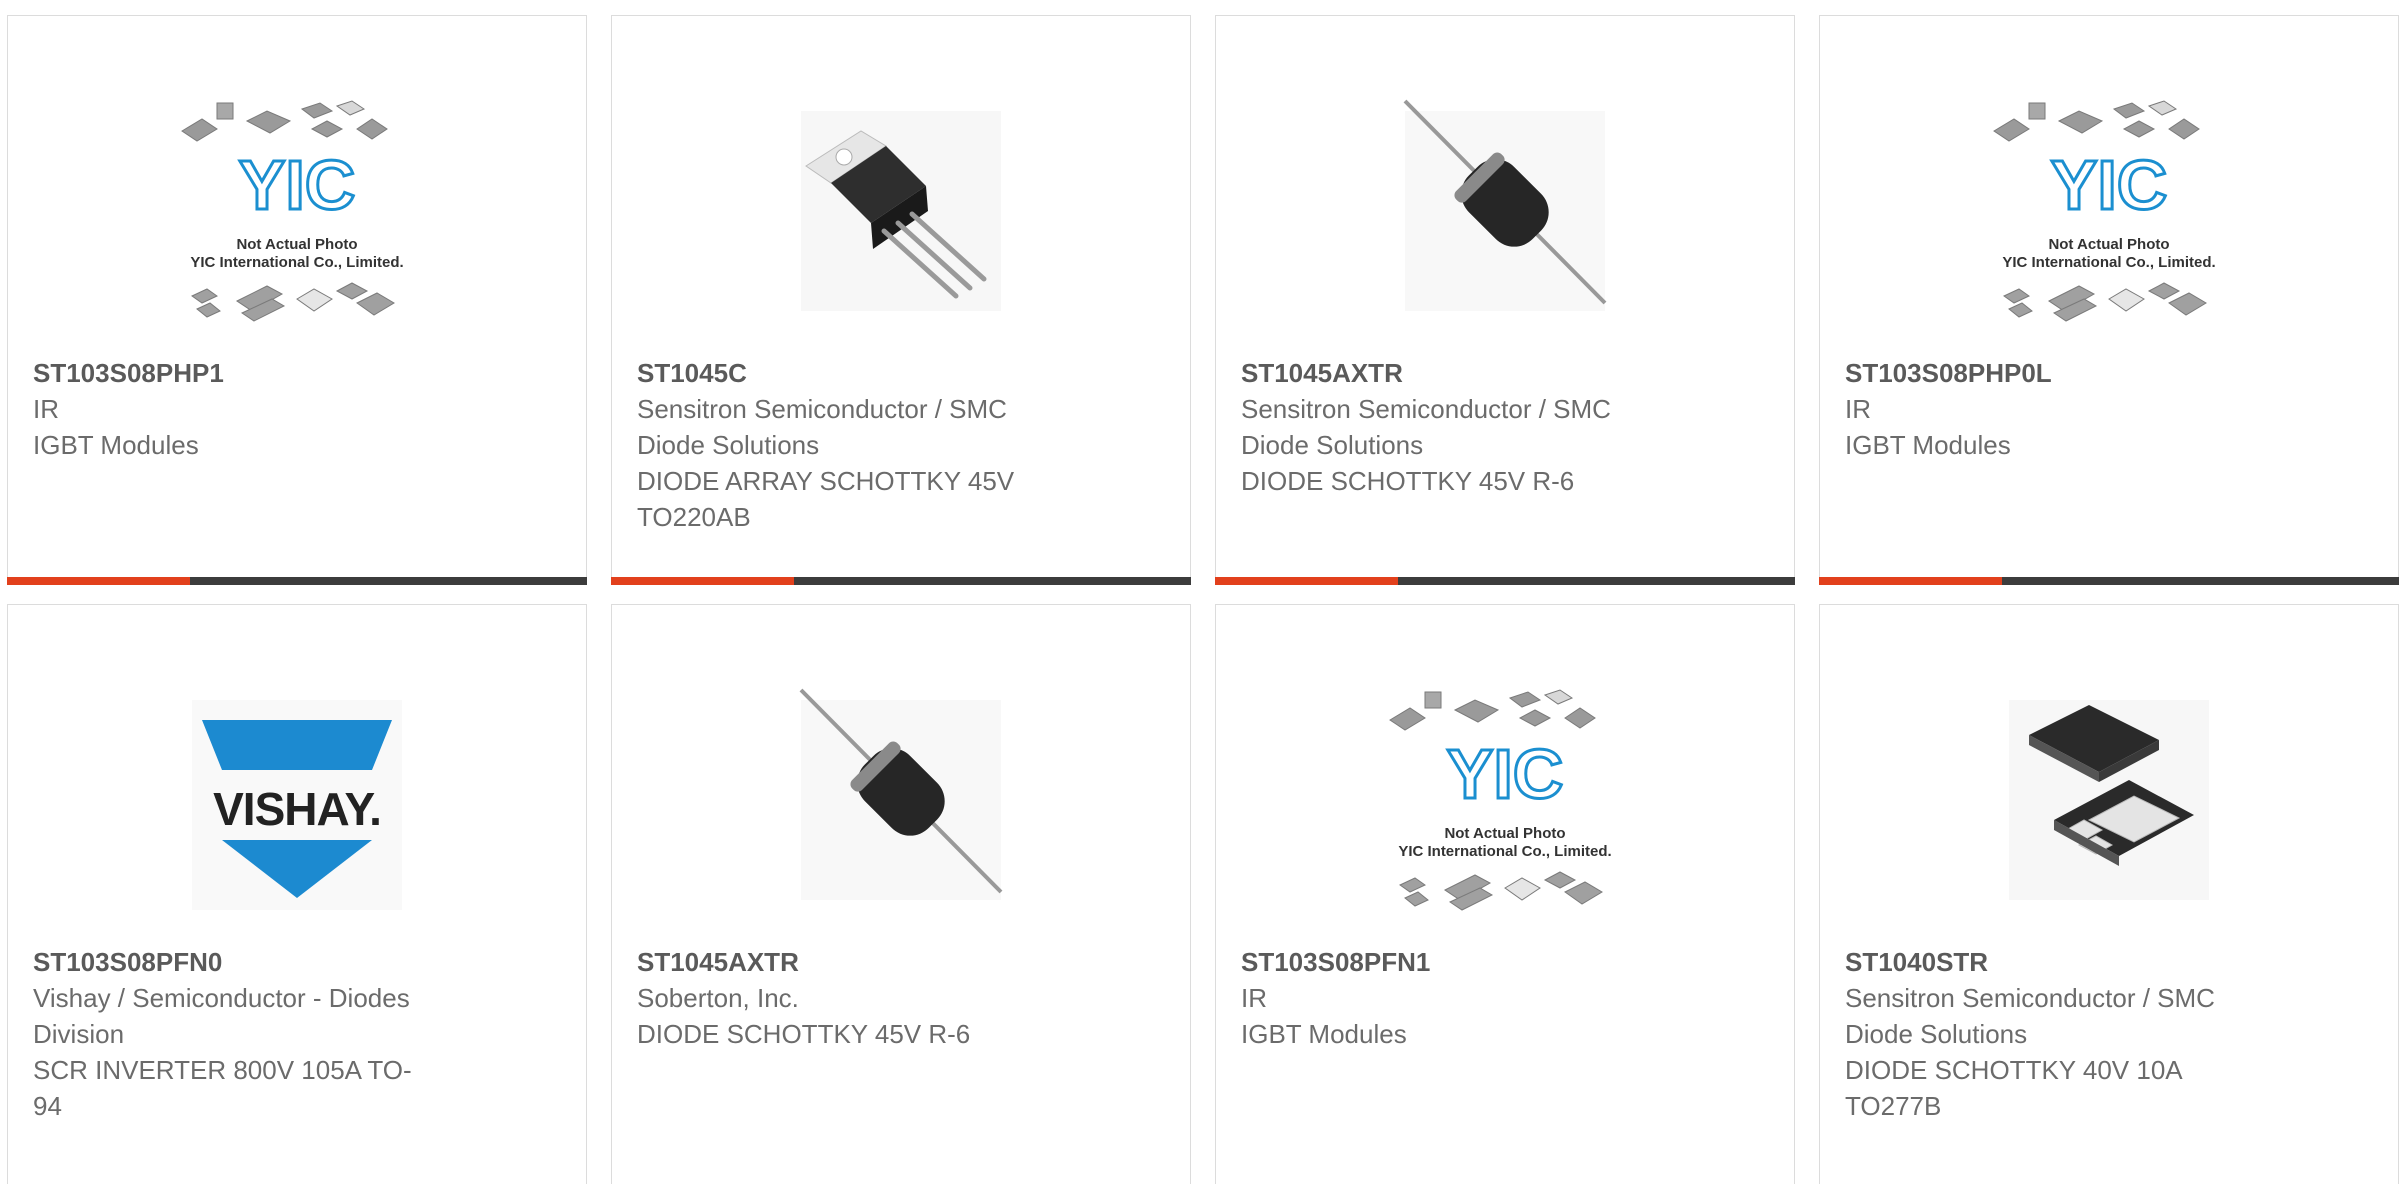 Image resolution: width=2400 pixels, height=1184 pixels. Describe the element at coordinates (826, 481) in the screenshot. I see `description: DIODE ARRAY SCHOTTKY 45V` at that location.